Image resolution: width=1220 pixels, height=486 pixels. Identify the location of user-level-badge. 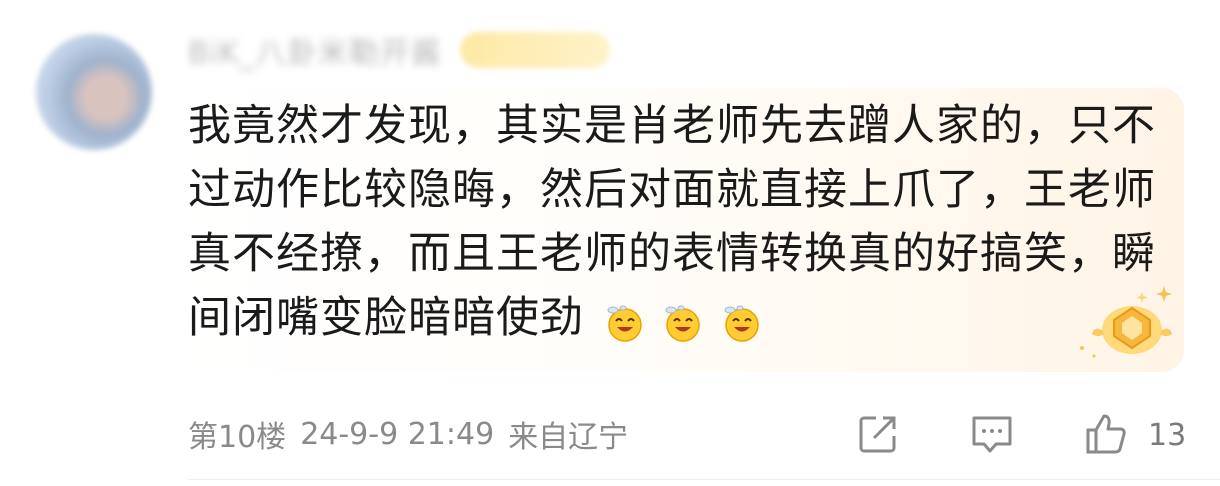
(534, 50).